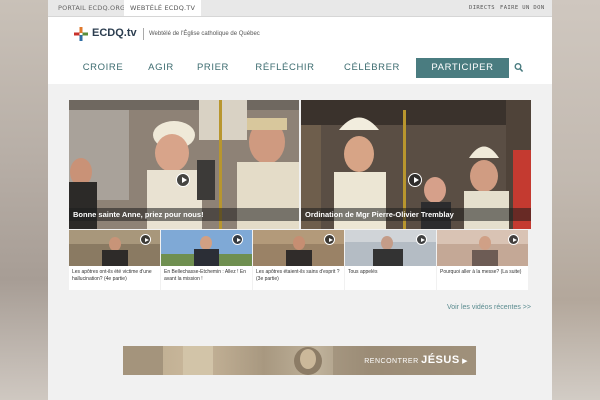 The width and height of the screenshot is (600, 400). I want to click on search-icon, so click(519, 68).